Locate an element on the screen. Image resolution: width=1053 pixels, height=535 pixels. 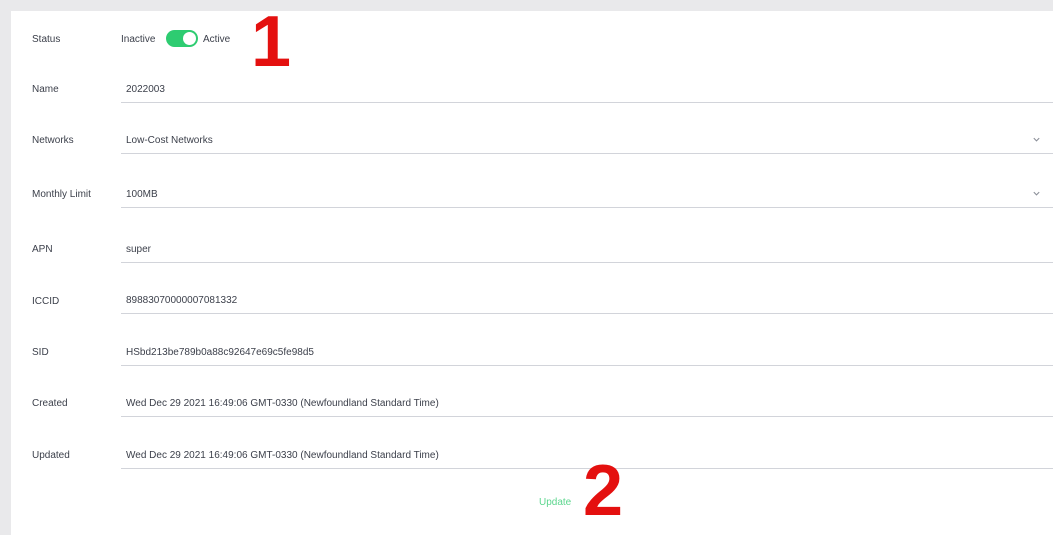
sid-value: HSbd213be789b0a88c92647e69c5fe98d5 is located at coordinates (220, 352).